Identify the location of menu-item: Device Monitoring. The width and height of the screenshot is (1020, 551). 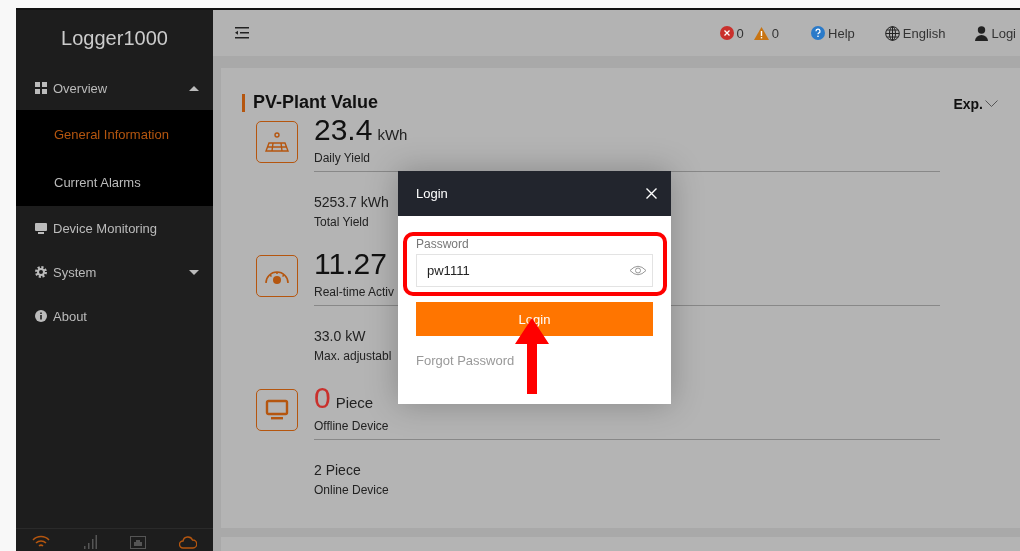
(114, 228).